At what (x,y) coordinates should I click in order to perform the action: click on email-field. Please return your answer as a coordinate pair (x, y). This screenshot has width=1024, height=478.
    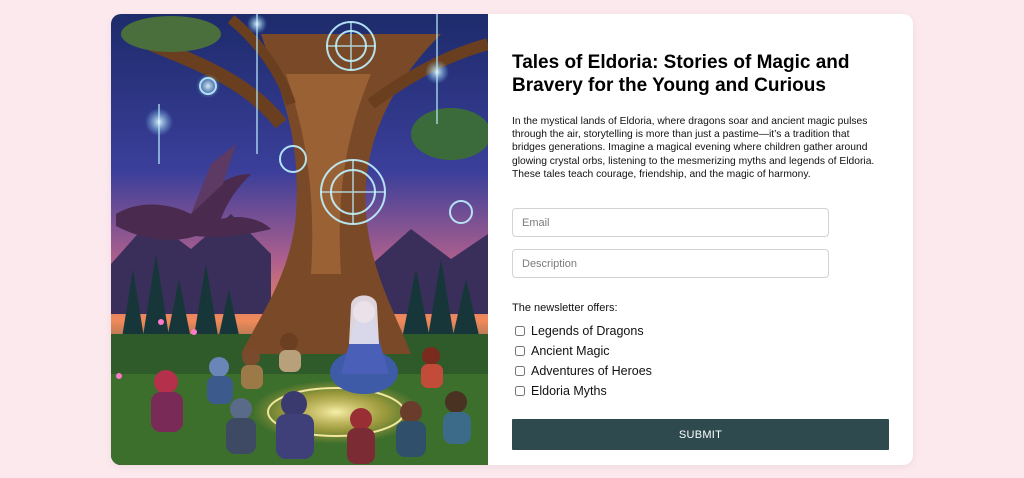
    Looking at the image, I should click on (670, 222).